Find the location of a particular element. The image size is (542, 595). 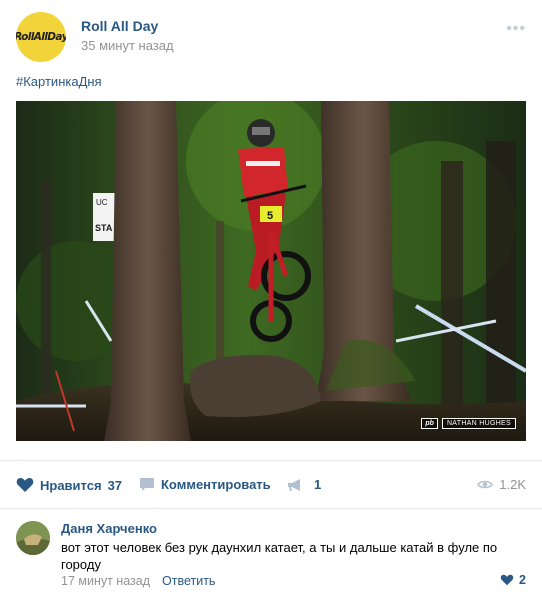

comment-label: Комментировать is located at coordinates (216, 484).